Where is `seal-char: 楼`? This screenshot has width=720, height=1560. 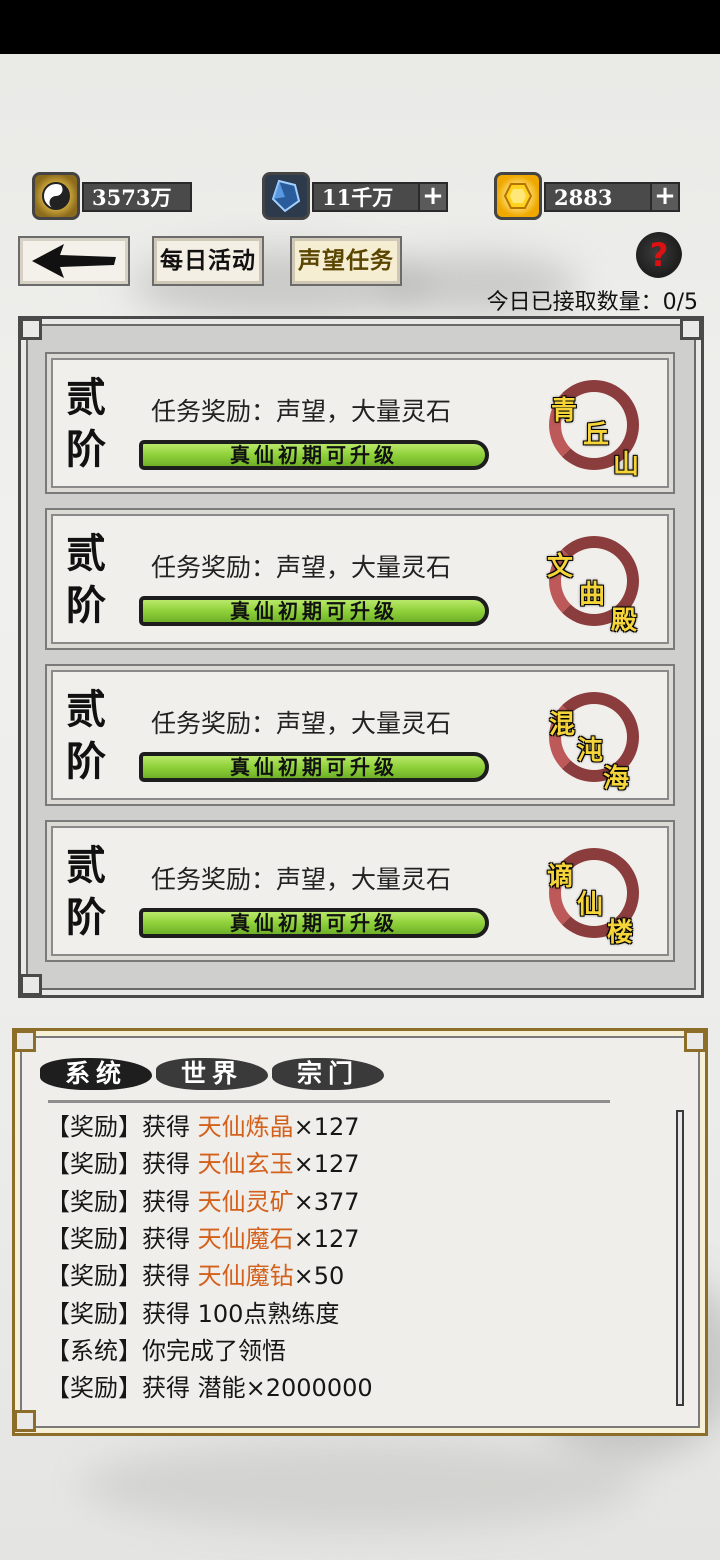
seal-char: 楼 is located at coordinates (620, 933).